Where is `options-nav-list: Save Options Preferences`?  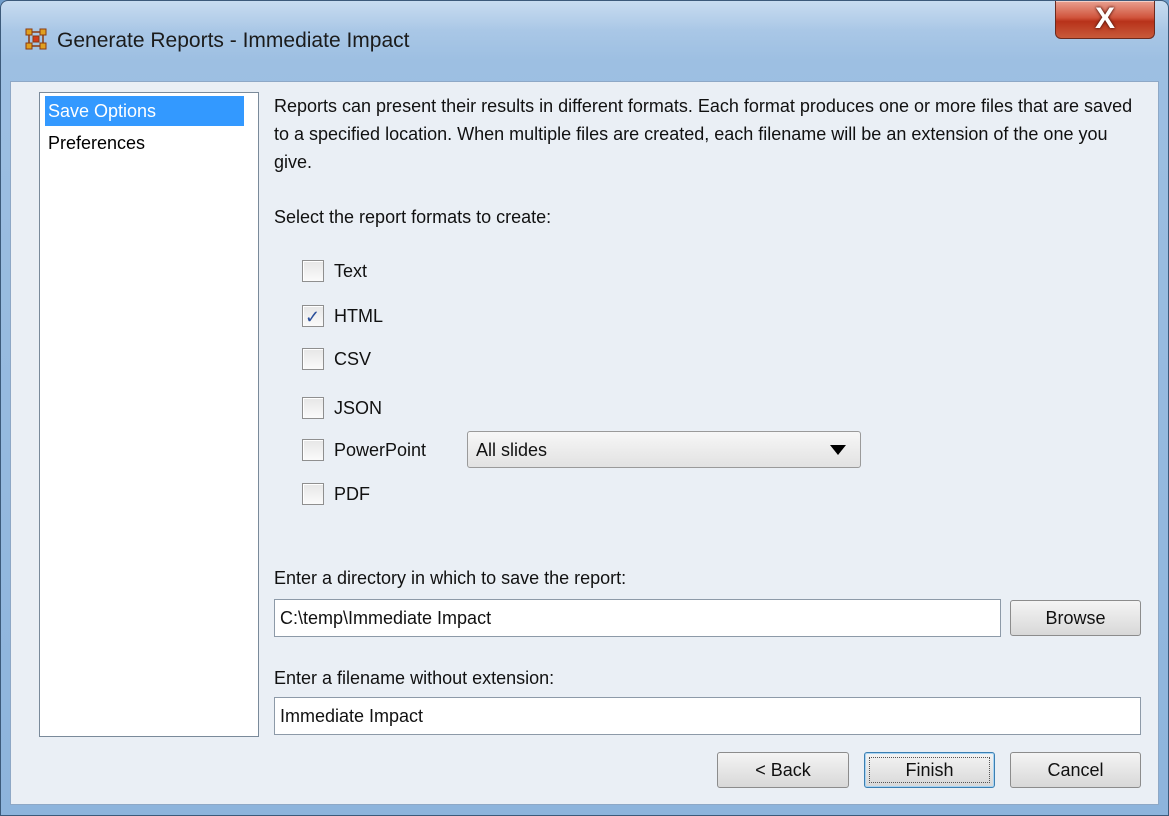
options-nav-list: Save Options Preferences is located at coordinates (149, 414).